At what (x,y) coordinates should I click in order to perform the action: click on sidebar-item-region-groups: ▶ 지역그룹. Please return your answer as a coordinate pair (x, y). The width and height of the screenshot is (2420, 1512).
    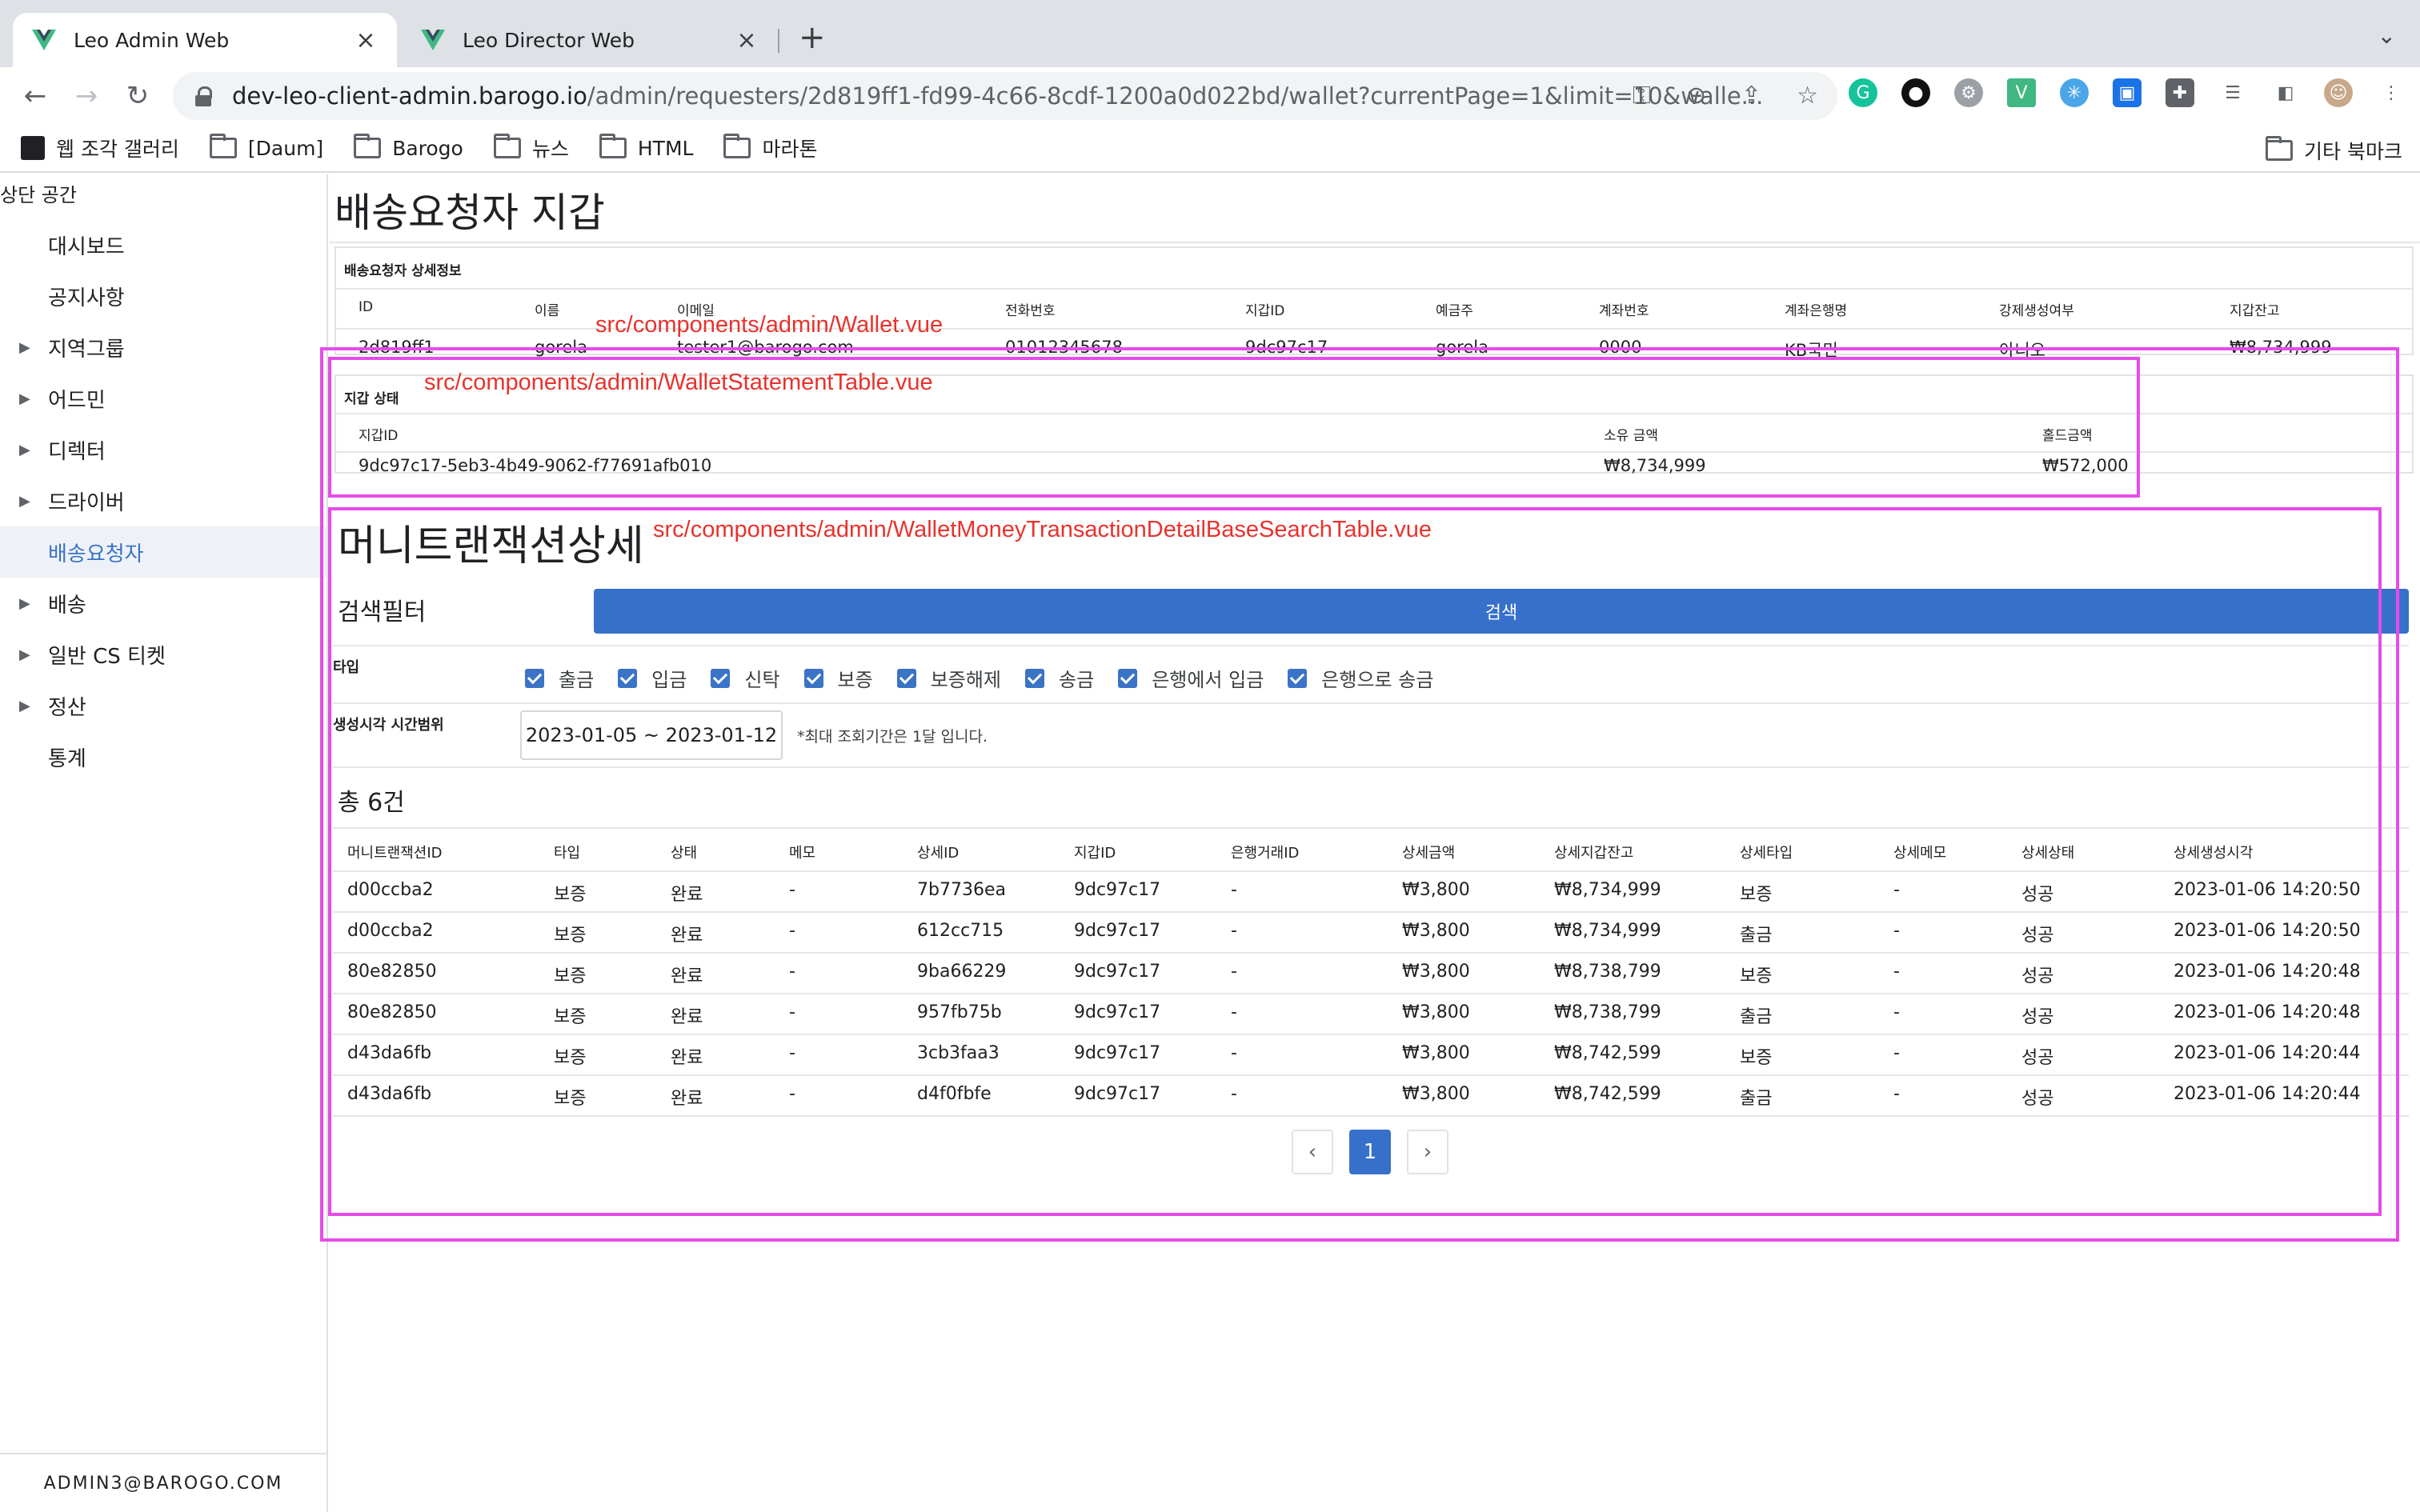
    Looking at the image, I should click on (163, 347).